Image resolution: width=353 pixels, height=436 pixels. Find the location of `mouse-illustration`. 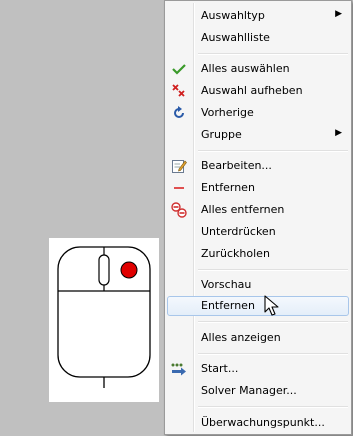

mouse-illustration is located at coordinates (104, 320).